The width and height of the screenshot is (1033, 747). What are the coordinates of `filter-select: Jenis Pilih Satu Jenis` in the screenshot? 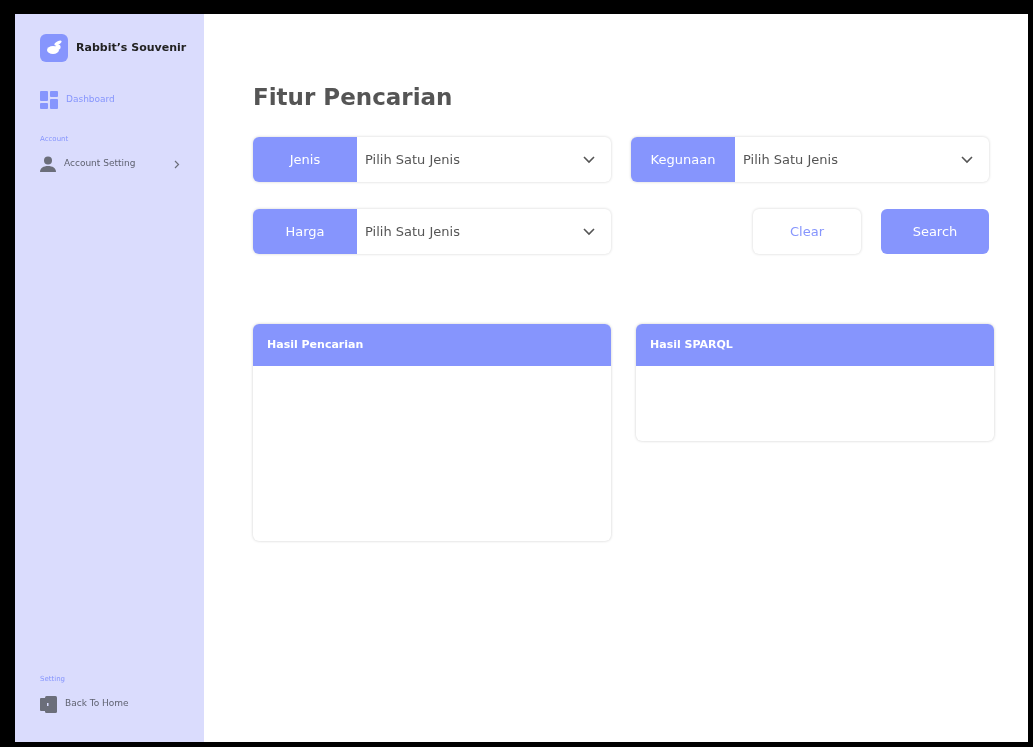 It's located at (432, 159).